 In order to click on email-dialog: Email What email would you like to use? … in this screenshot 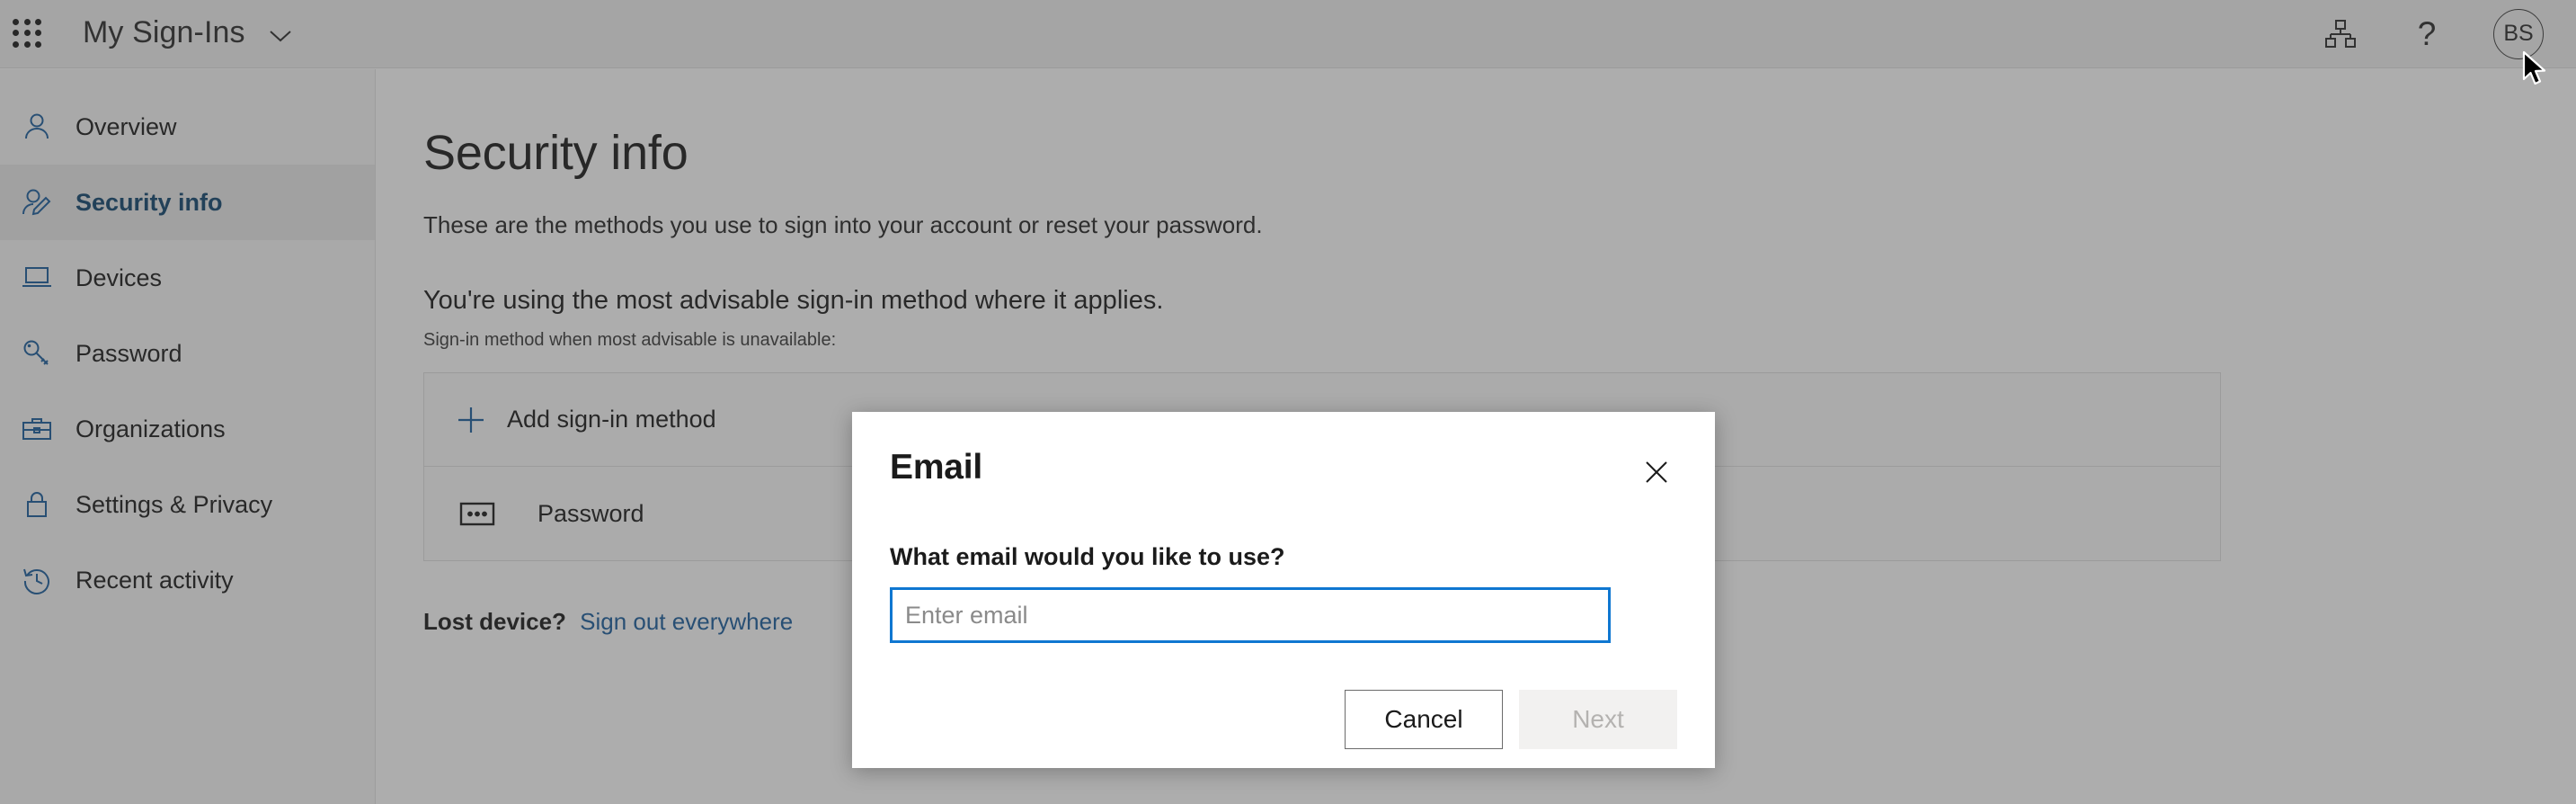, I will do `click(1283, 590)`.